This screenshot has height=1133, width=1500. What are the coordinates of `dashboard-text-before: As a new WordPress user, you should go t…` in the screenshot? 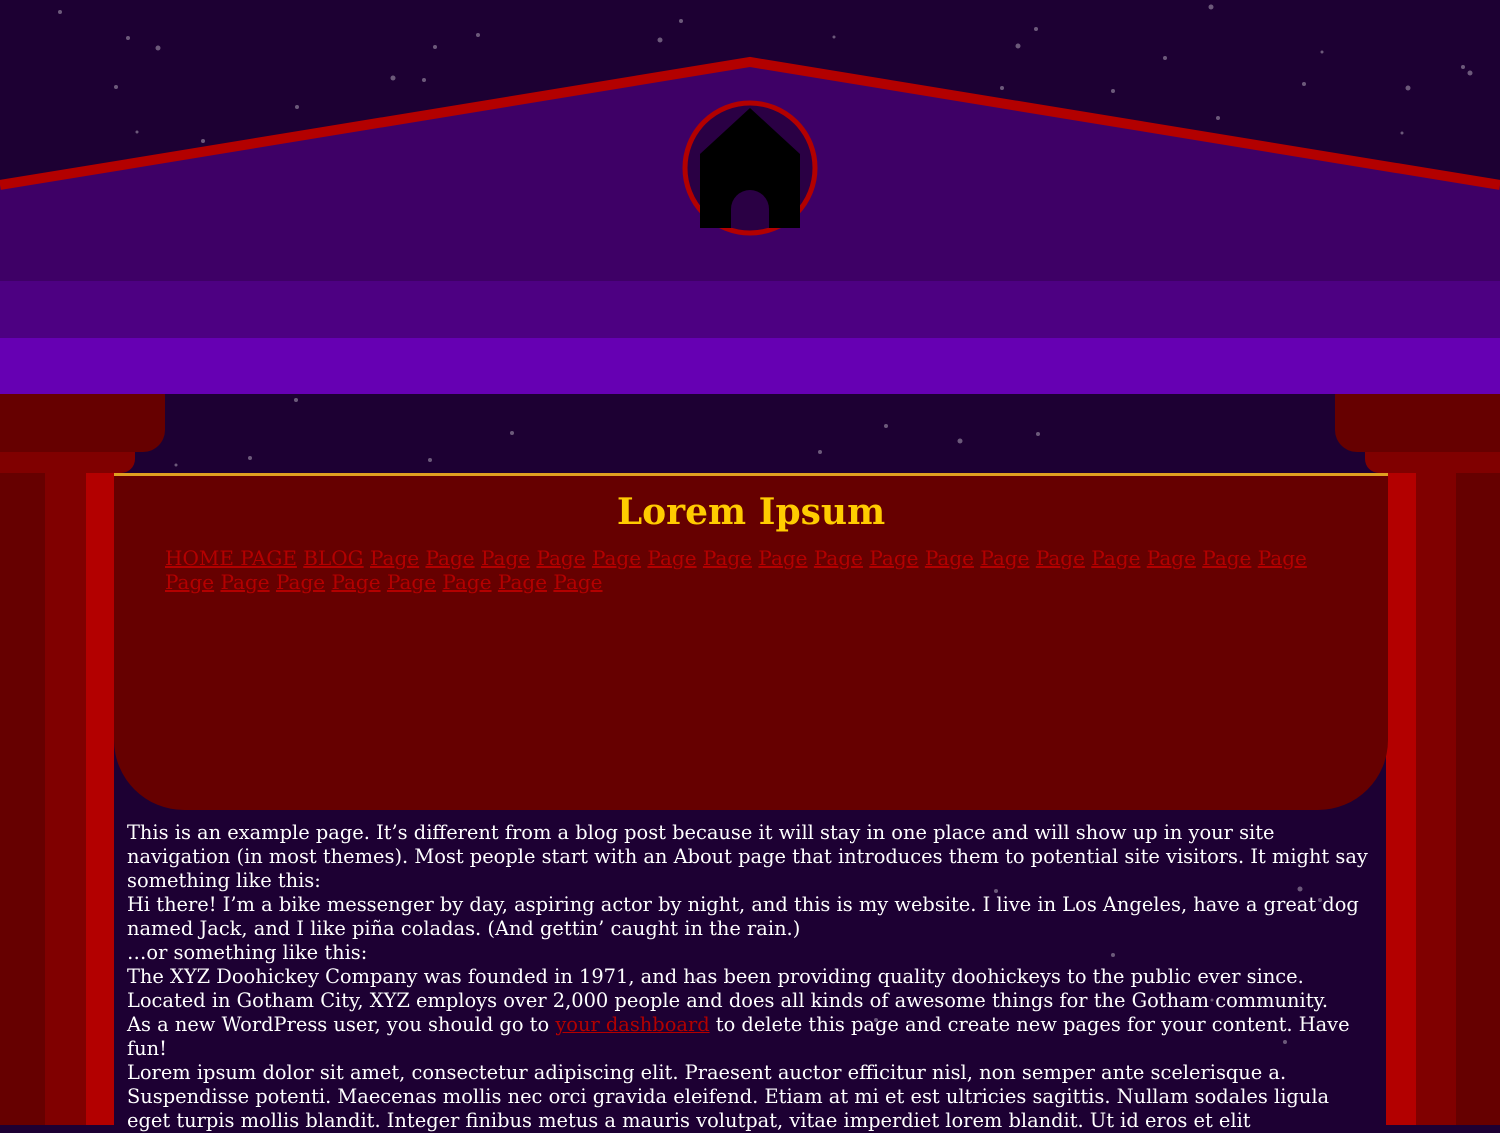 It's located at (341, 1024).